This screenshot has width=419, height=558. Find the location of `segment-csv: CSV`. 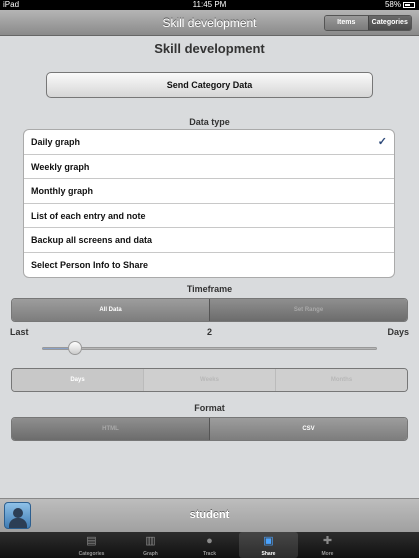

segment-csv: CSV is located at coordinates (308, 429).